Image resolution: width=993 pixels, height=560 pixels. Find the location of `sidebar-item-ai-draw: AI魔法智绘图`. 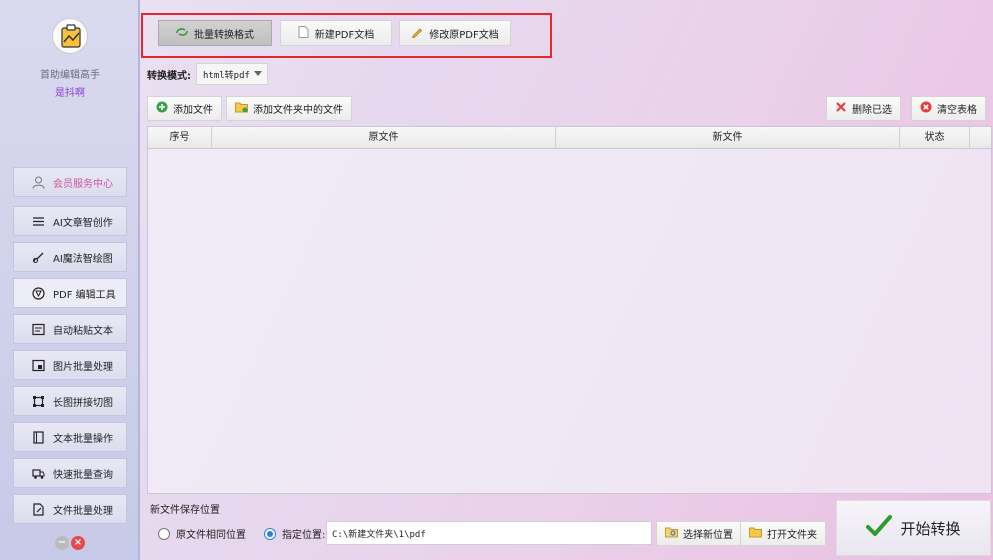

sidebar-item-ai-draw: AI魔法智绘图 is located at coordinates (70, 257).